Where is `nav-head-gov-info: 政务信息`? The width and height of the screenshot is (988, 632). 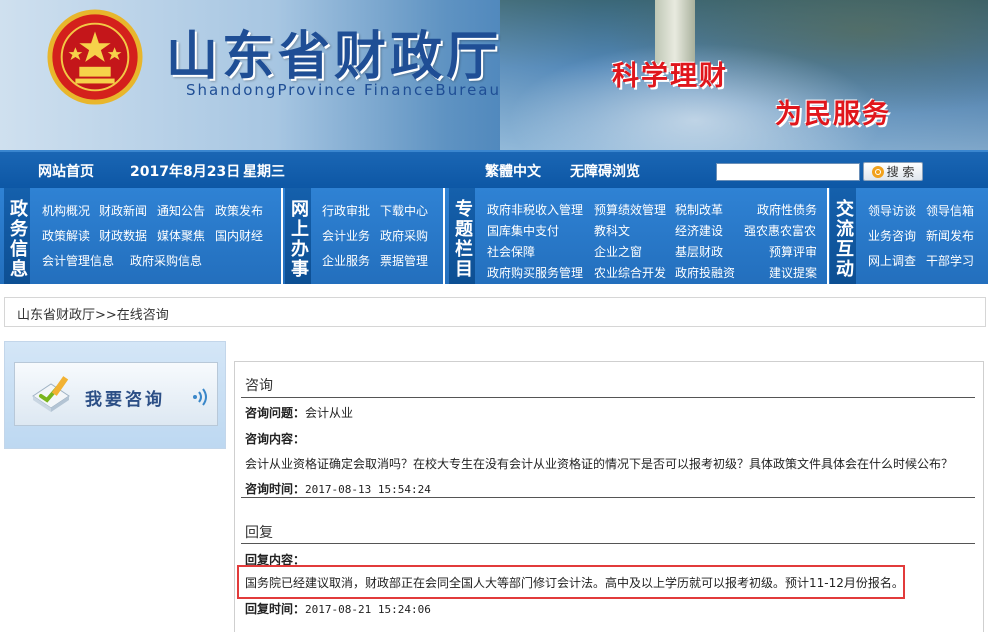 nav-head-gov-info: 政务信息 is located at coordinates (17, 236).